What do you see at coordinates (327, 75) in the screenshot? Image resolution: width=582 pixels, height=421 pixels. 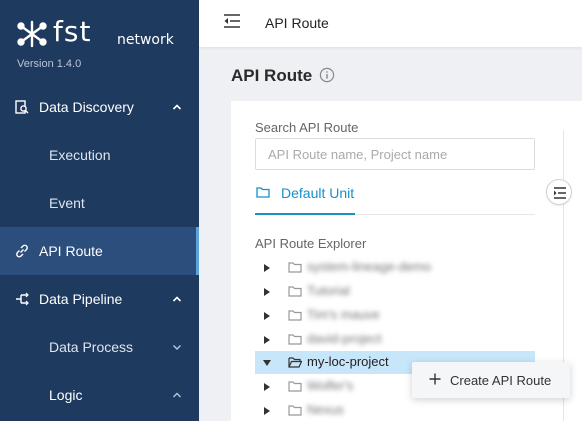 I see `info-icon` at bounding box center [327, 75].